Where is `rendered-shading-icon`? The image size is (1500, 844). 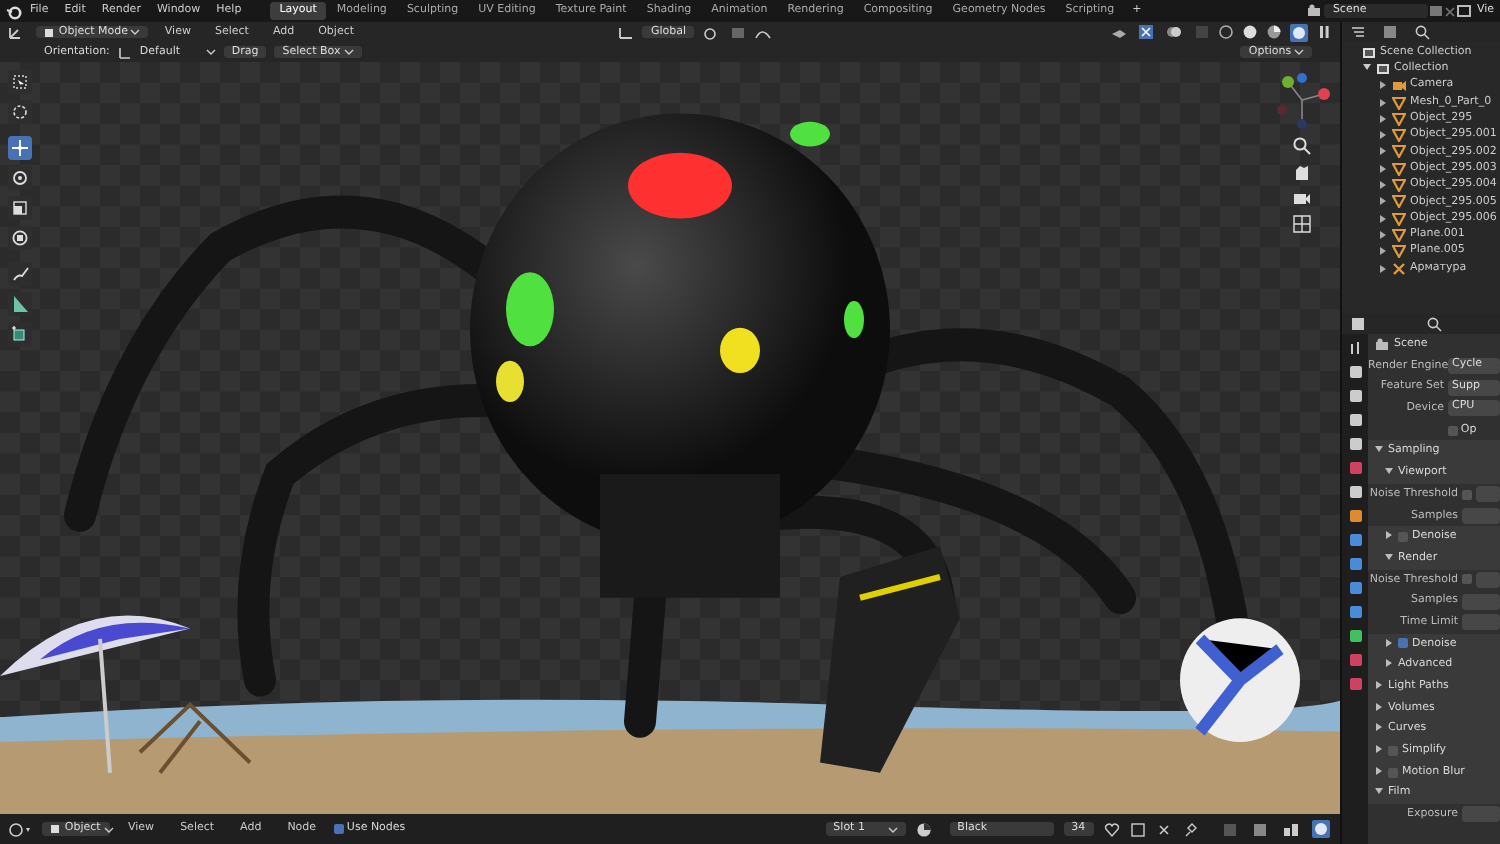
rendered-shading-icon is located at coordinates (1299, 32).